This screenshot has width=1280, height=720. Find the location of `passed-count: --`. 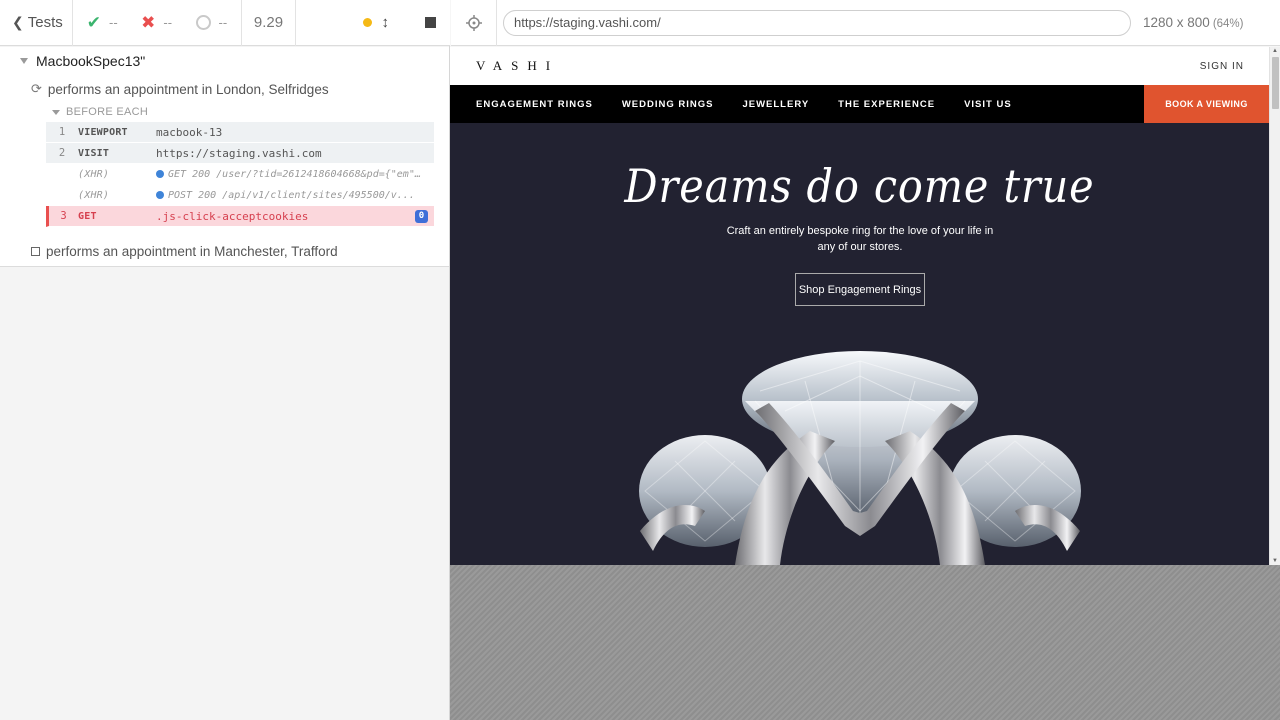

passed-count: -- is located at coordinates (113, 22).